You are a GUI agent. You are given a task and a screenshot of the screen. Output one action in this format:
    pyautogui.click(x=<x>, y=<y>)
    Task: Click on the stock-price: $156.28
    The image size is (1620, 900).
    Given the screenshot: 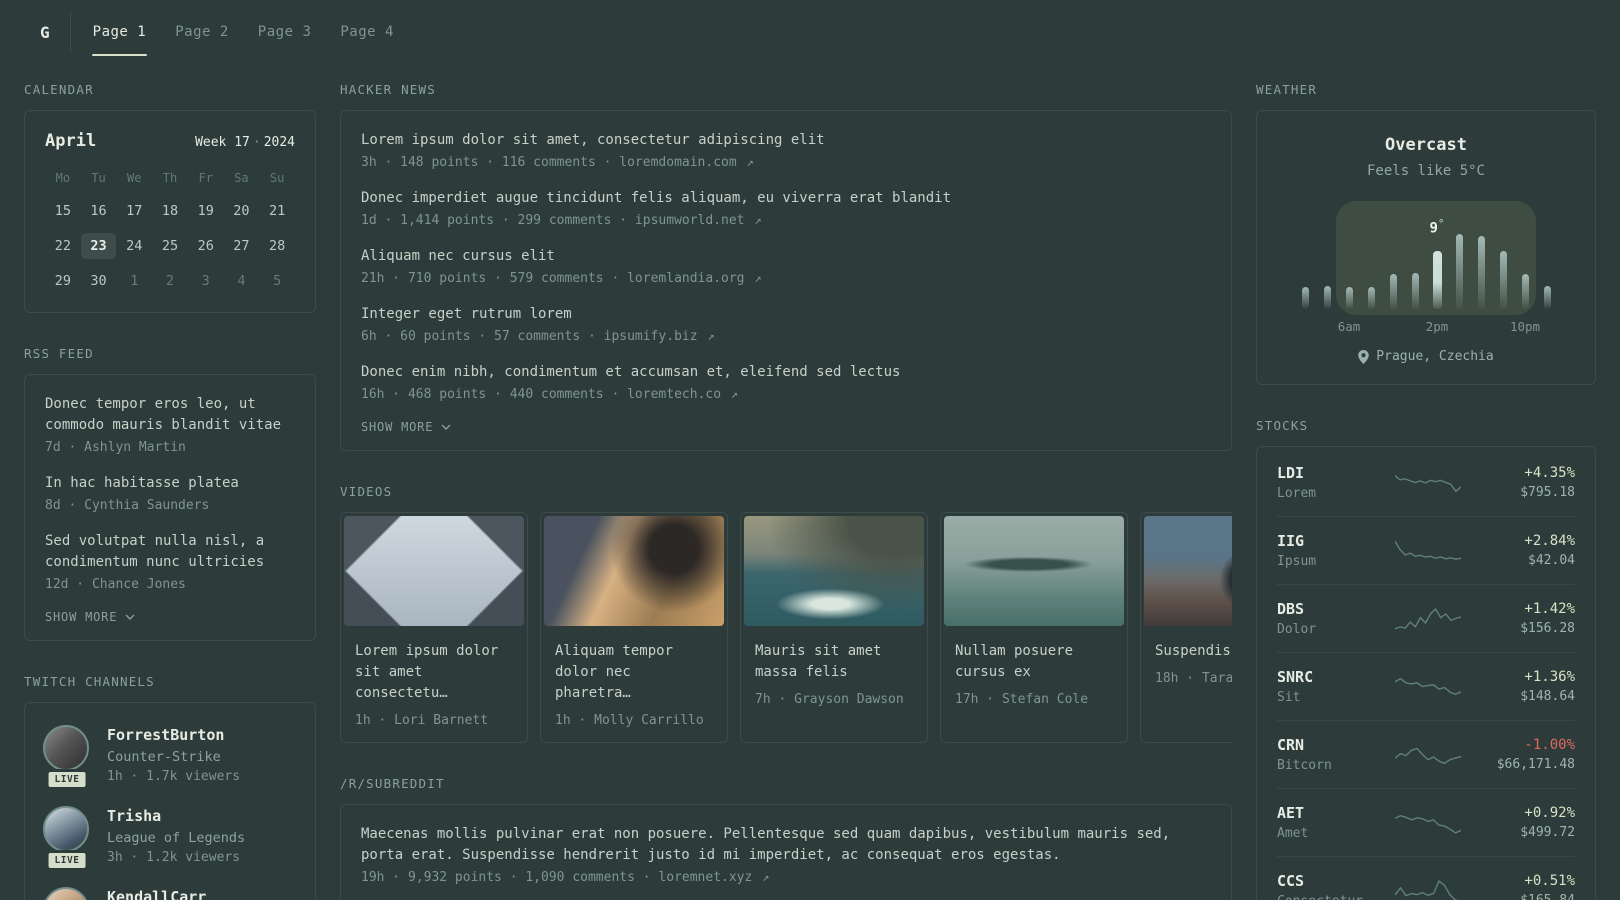 What is the action you would take?
    pyautogui.click(x=1547, y=628)
    